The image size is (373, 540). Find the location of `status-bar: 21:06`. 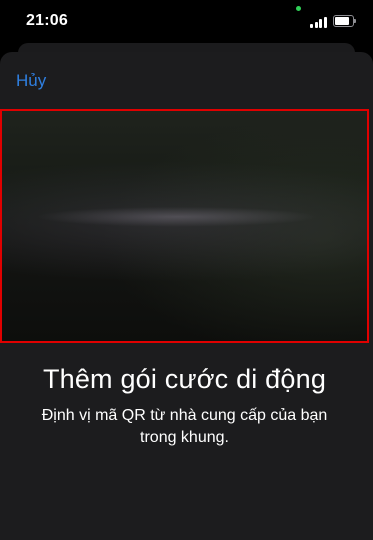

status-bar: 21:06 is located at coordinates (186, 22).